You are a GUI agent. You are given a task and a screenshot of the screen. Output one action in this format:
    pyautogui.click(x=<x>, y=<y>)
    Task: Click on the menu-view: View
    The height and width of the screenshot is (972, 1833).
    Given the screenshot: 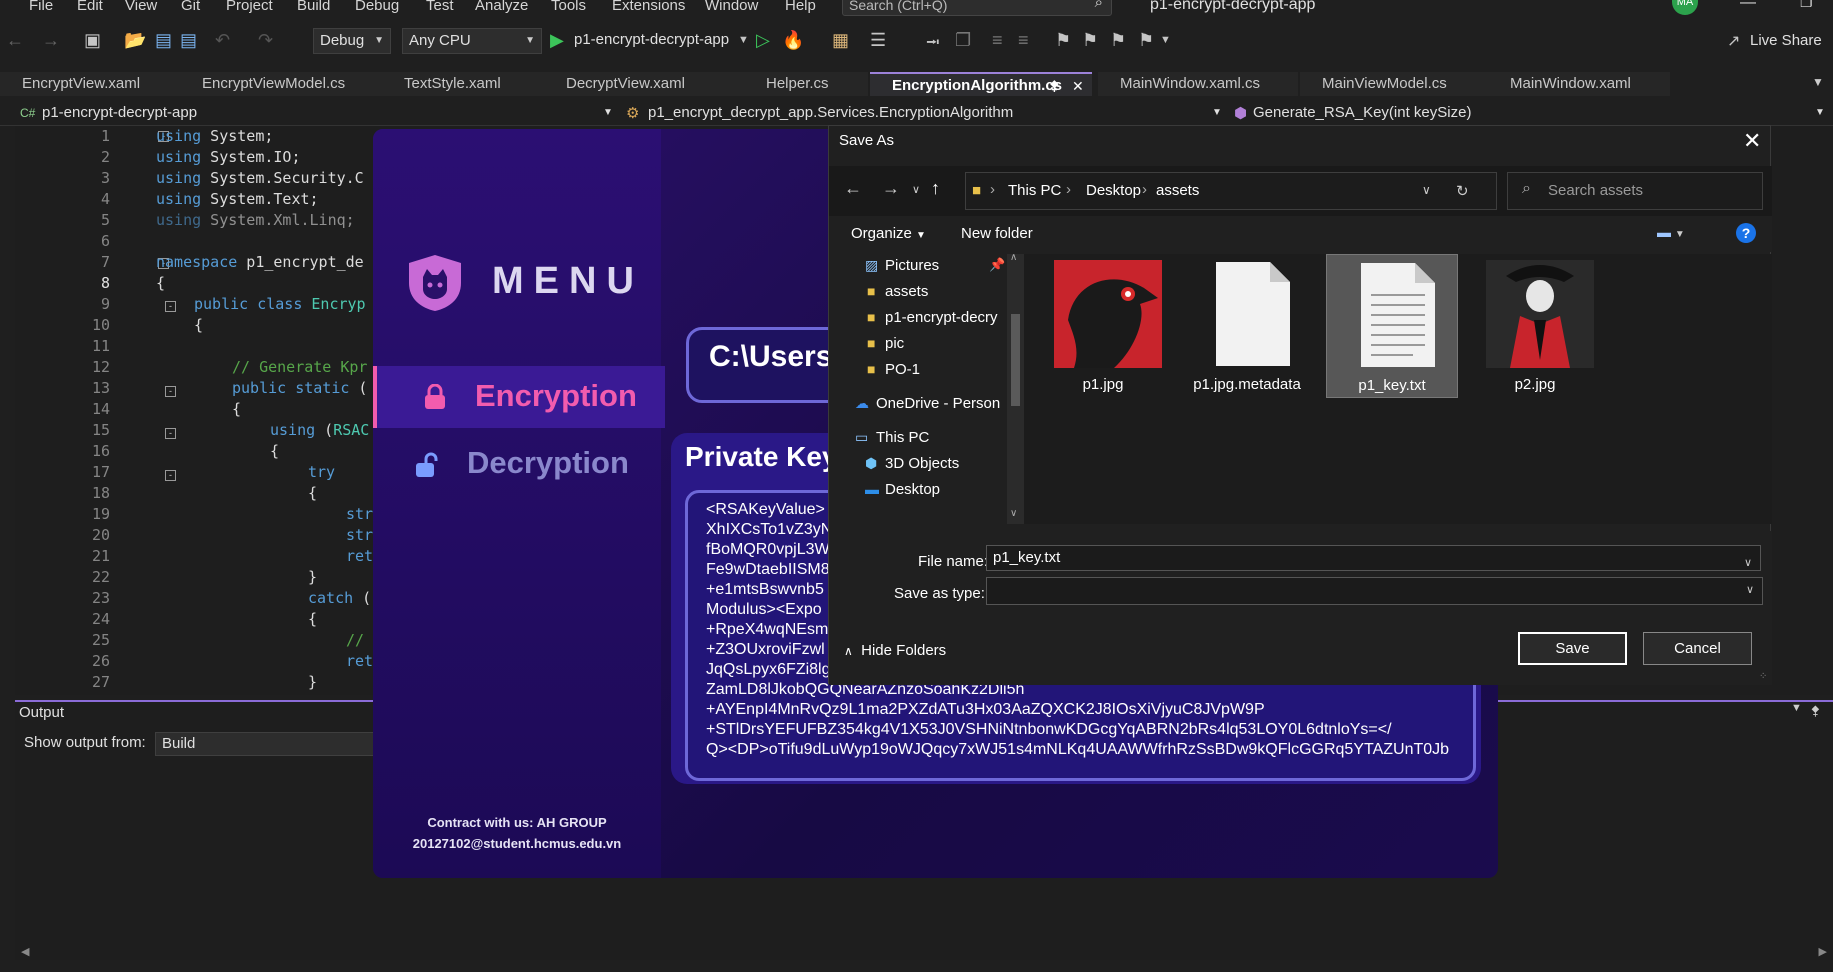 What is the action you would take?
    pyautogui.click(x=141, y=7)
    